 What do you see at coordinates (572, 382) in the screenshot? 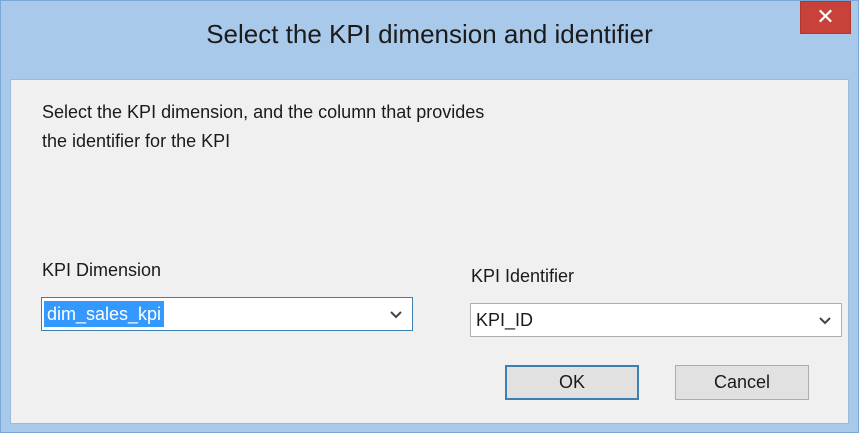
I see `ok-button: OK` at bounding box center [572, 382].